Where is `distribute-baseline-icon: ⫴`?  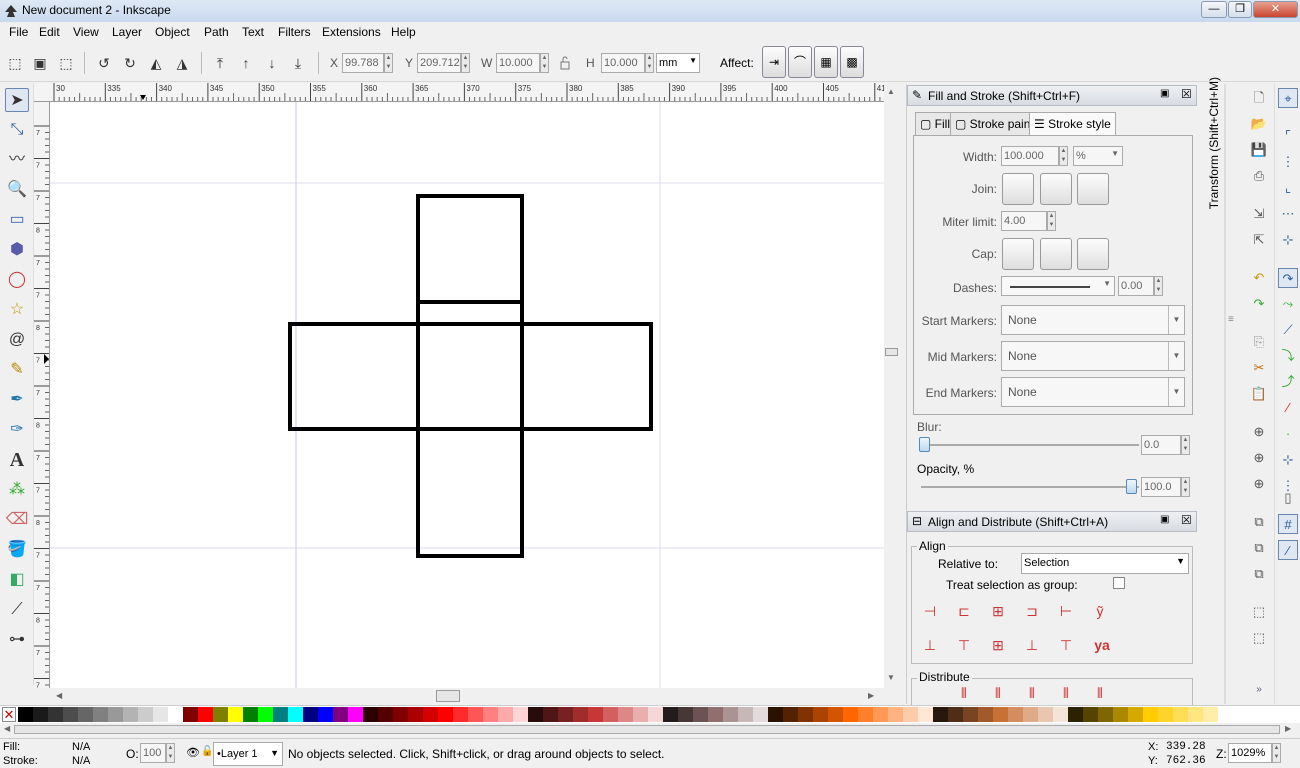
distribute-baseline-icon: ⫴ is located at coordinates (1100, 693).